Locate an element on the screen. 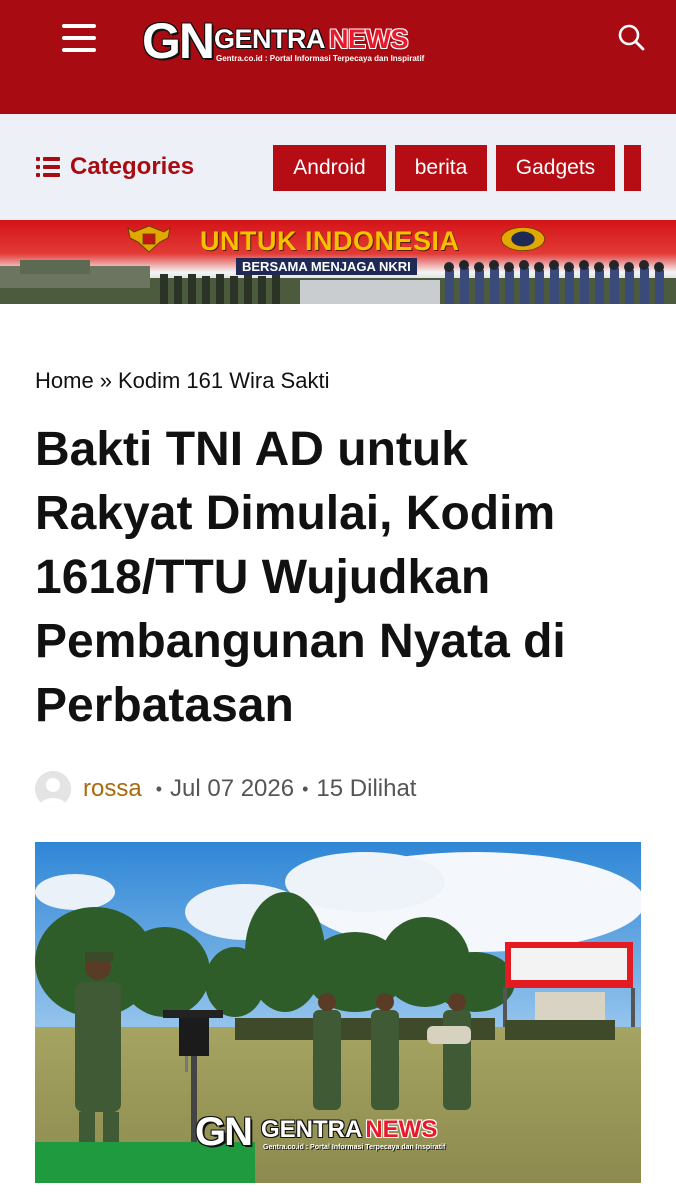 The image size is (676, 1200). breadcrumb: Home» Kodim 161 Wira Sakti is located at coordinates (182, 381).